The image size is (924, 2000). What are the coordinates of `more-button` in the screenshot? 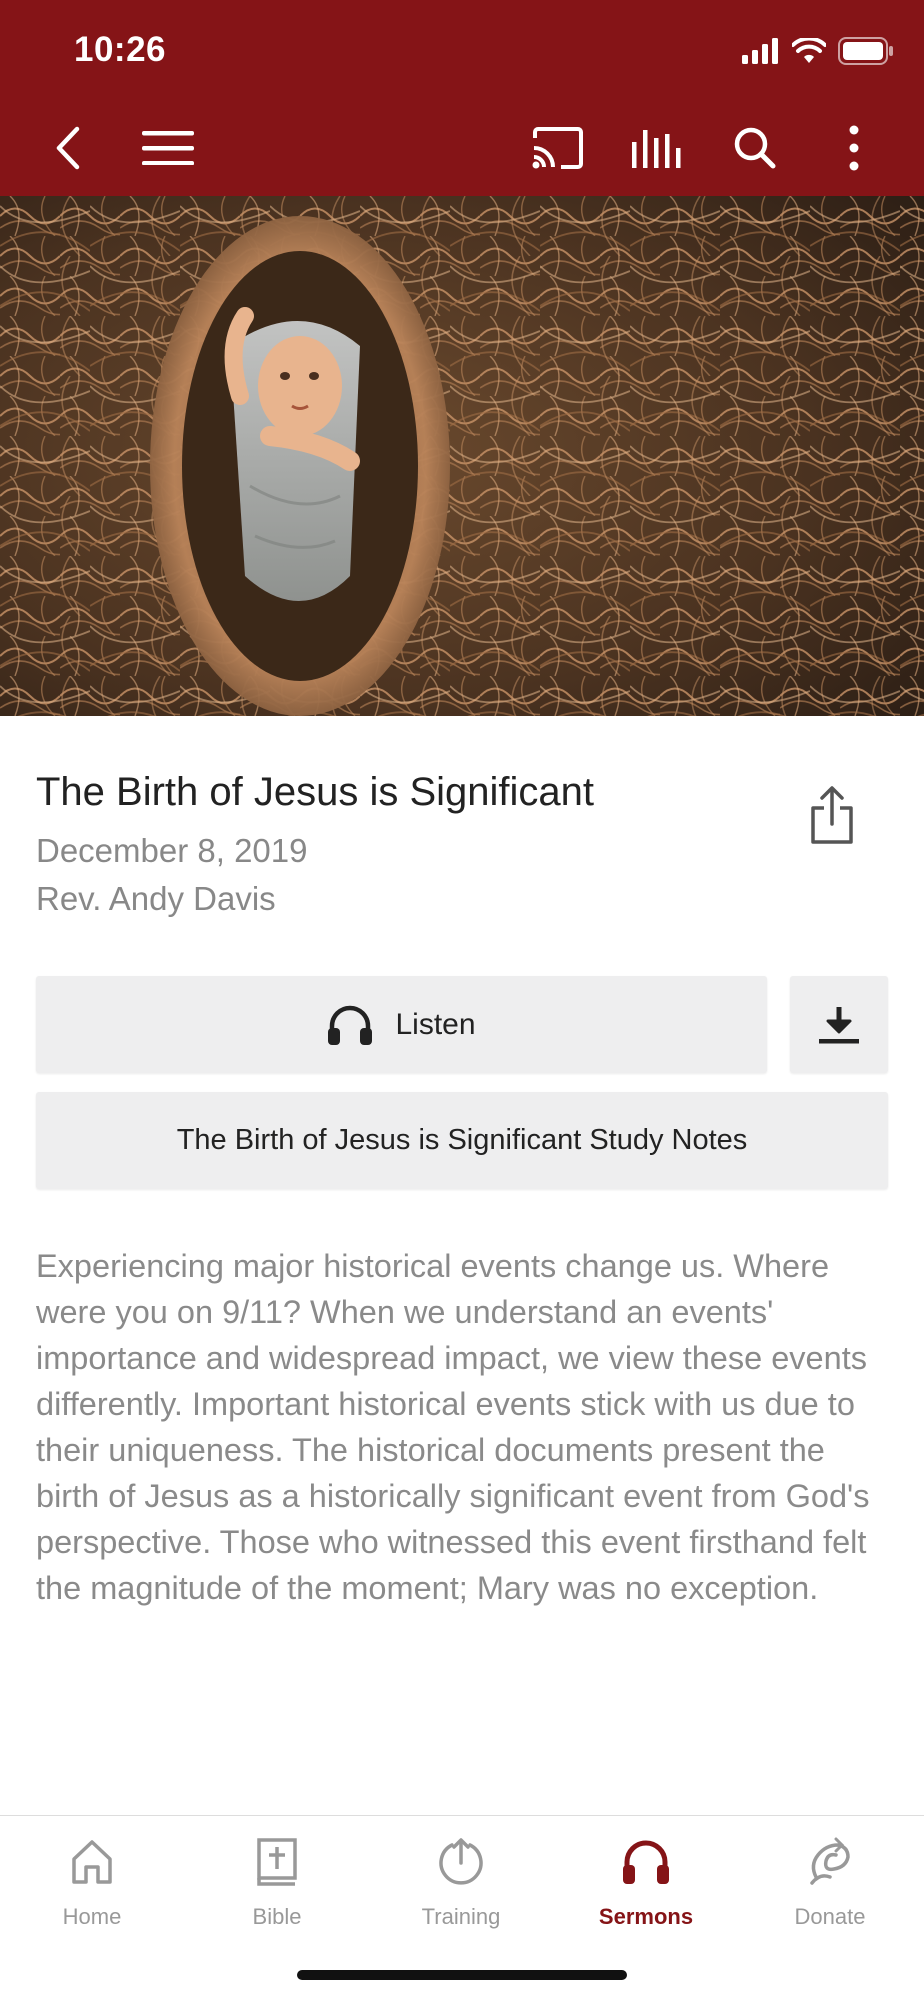 It's located at (854, 148).